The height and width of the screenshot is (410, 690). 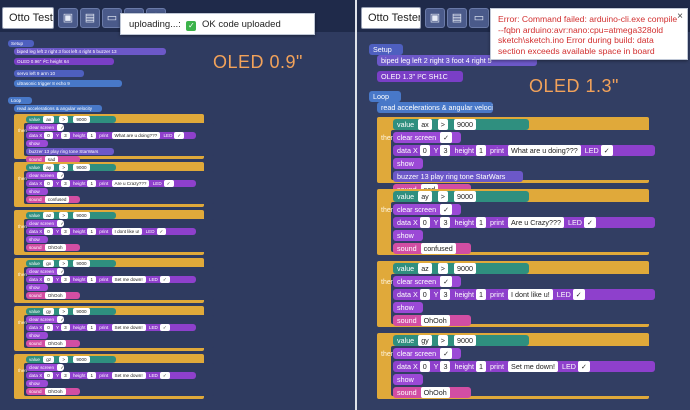 I want to click on folder-icon: ▭, so click(x=479, y=18).